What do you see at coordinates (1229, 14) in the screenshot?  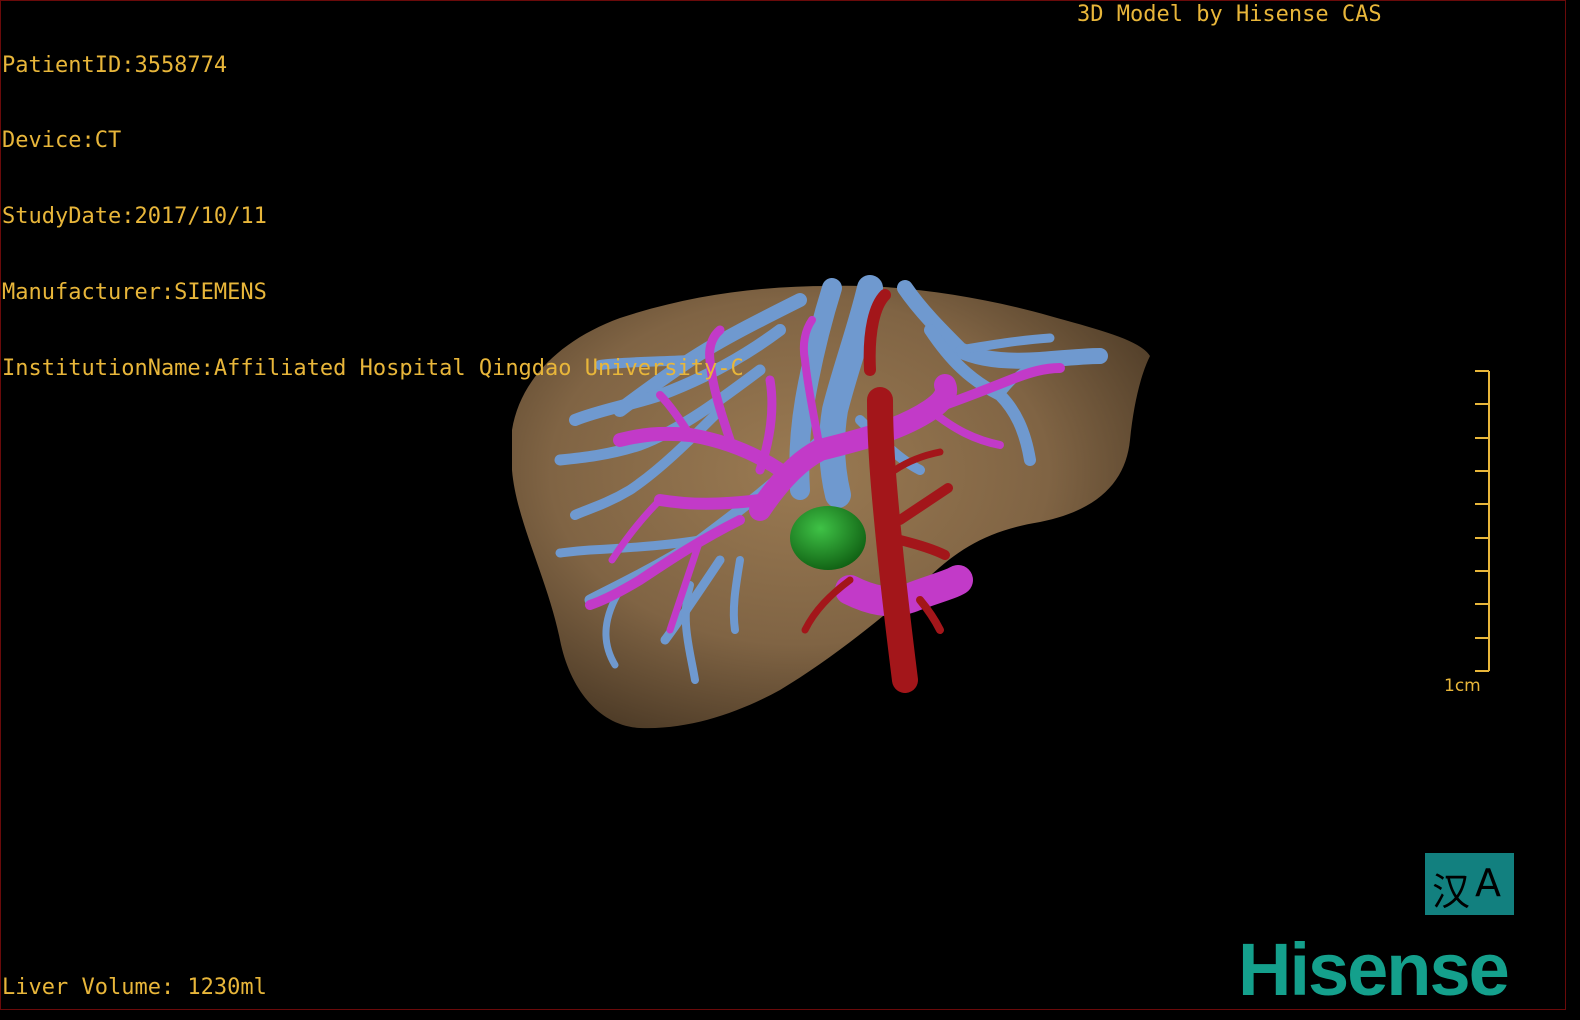 I see `model-credit-text: 3D Model by Hisense CAS` at bounding box center [1229, 14].